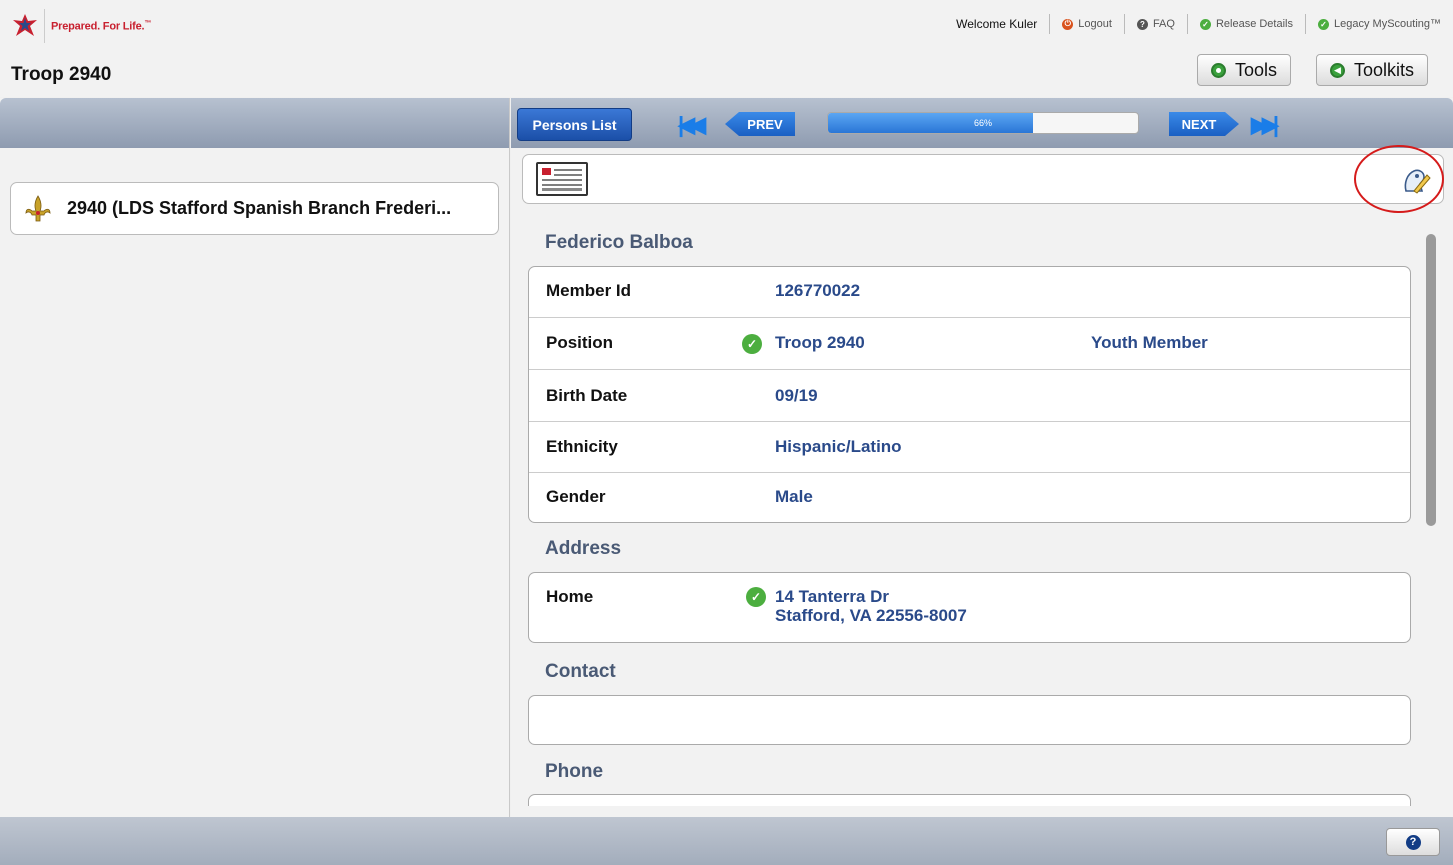  What do you see at coordinates (969, 800) in the screenshot?
I see `phone-table` at bounding box center [969, 800].